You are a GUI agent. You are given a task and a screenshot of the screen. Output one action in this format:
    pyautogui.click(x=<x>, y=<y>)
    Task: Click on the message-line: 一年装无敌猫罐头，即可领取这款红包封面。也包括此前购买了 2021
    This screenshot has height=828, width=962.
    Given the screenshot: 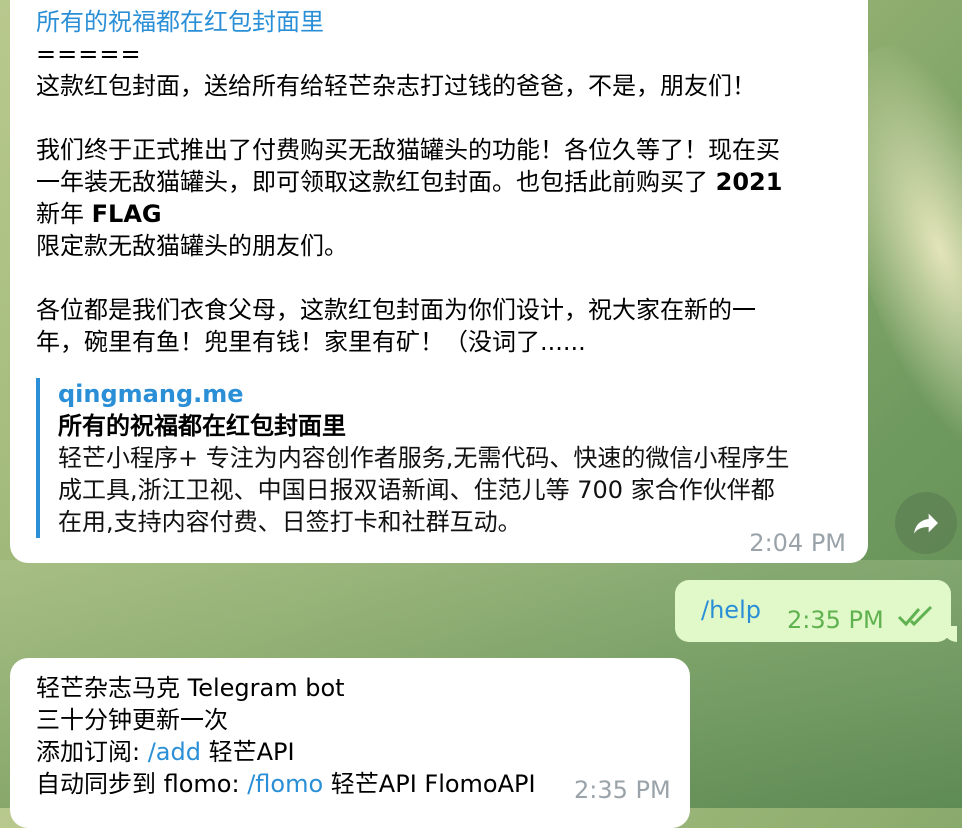 What is the action you would take?
    pyautogui.click(x=442, y=182)
    